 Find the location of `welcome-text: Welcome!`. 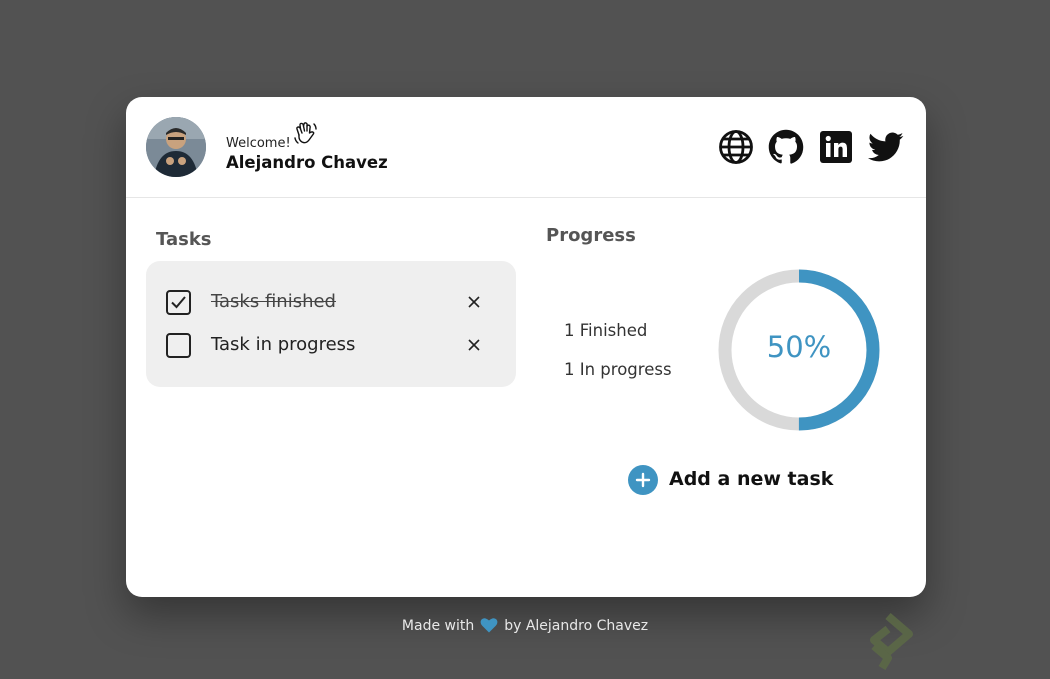

welcome-text: Welcome! is located at coordinates (258, 143).